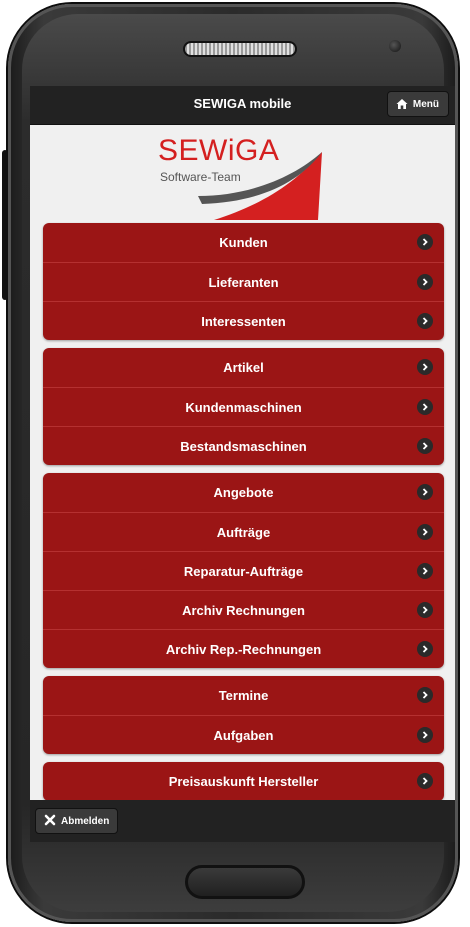 The width and height of the screenshot is (470, 927). I want to click on menu-item-bestandsmaschinen: Bestandsmaschinen, so click(243, 445).